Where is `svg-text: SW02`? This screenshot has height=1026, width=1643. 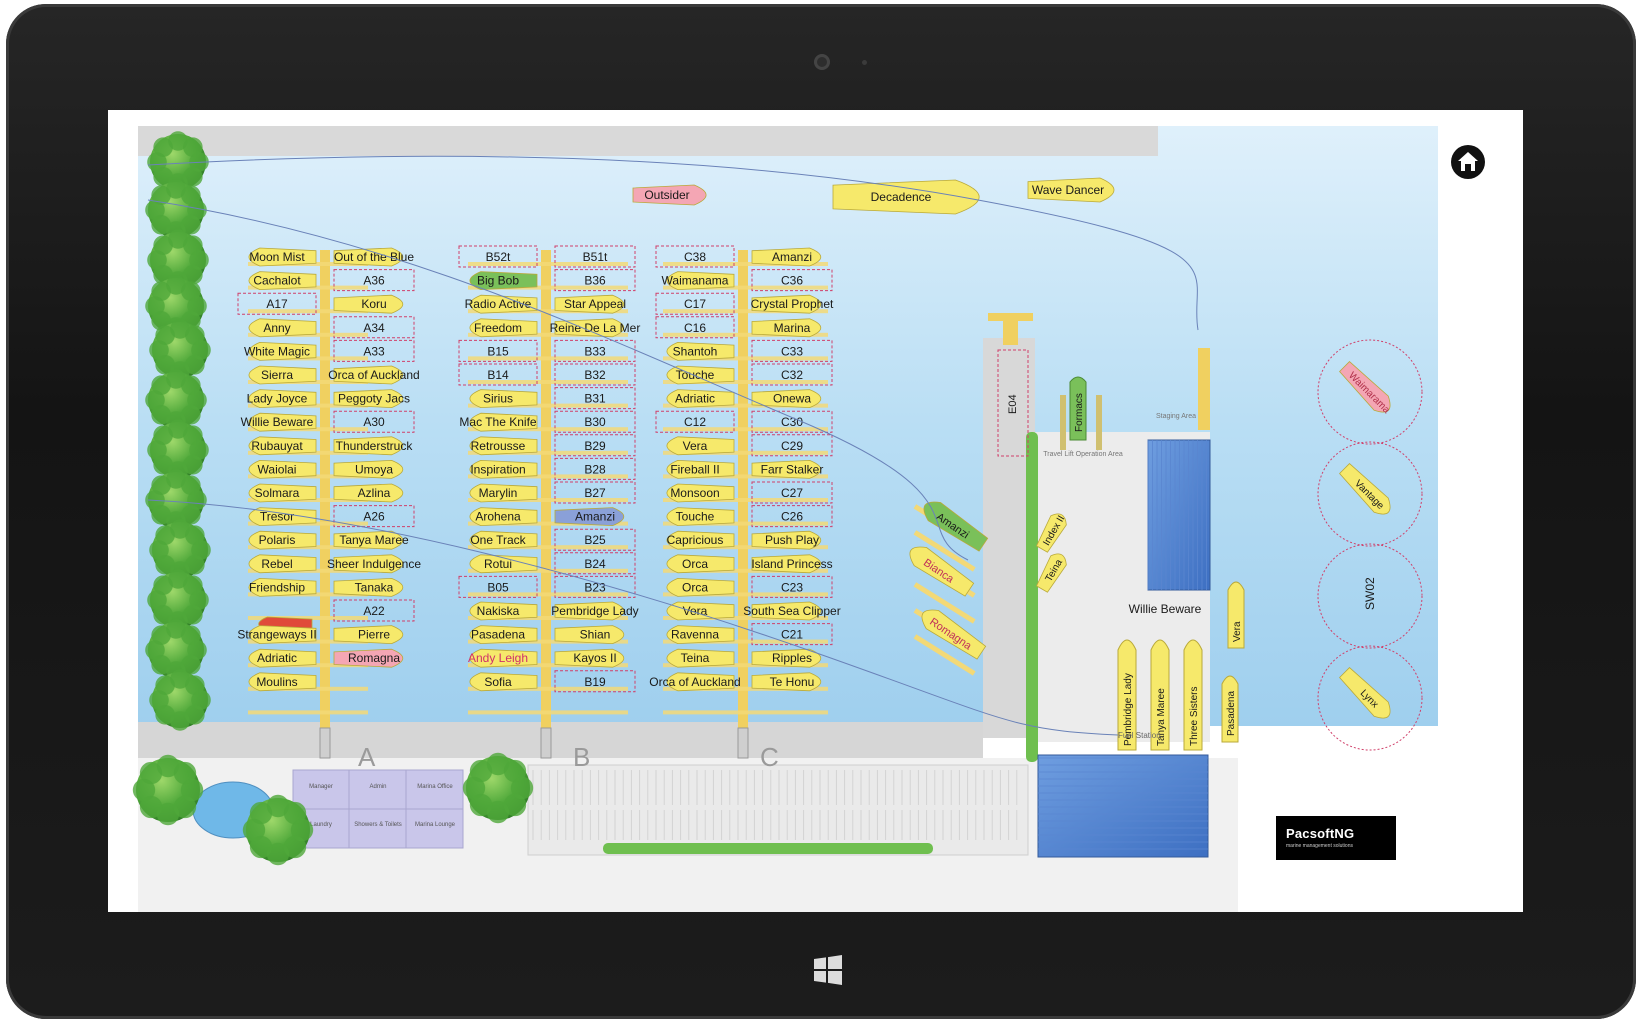
svg-text: SW02 is located at coordinates (1370, 593).